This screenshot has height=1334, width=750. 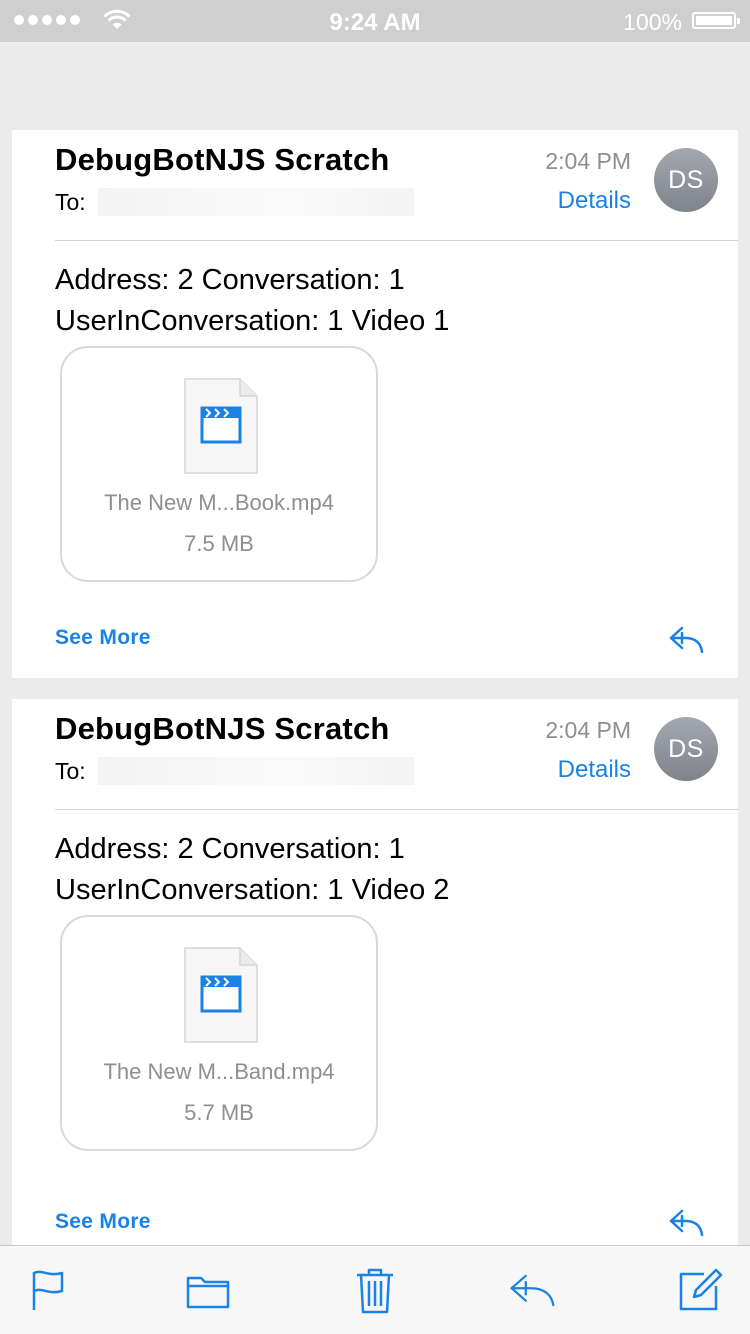 I want to click on status-bar: 9:24 AM 100%, so click(x=375, y=21).